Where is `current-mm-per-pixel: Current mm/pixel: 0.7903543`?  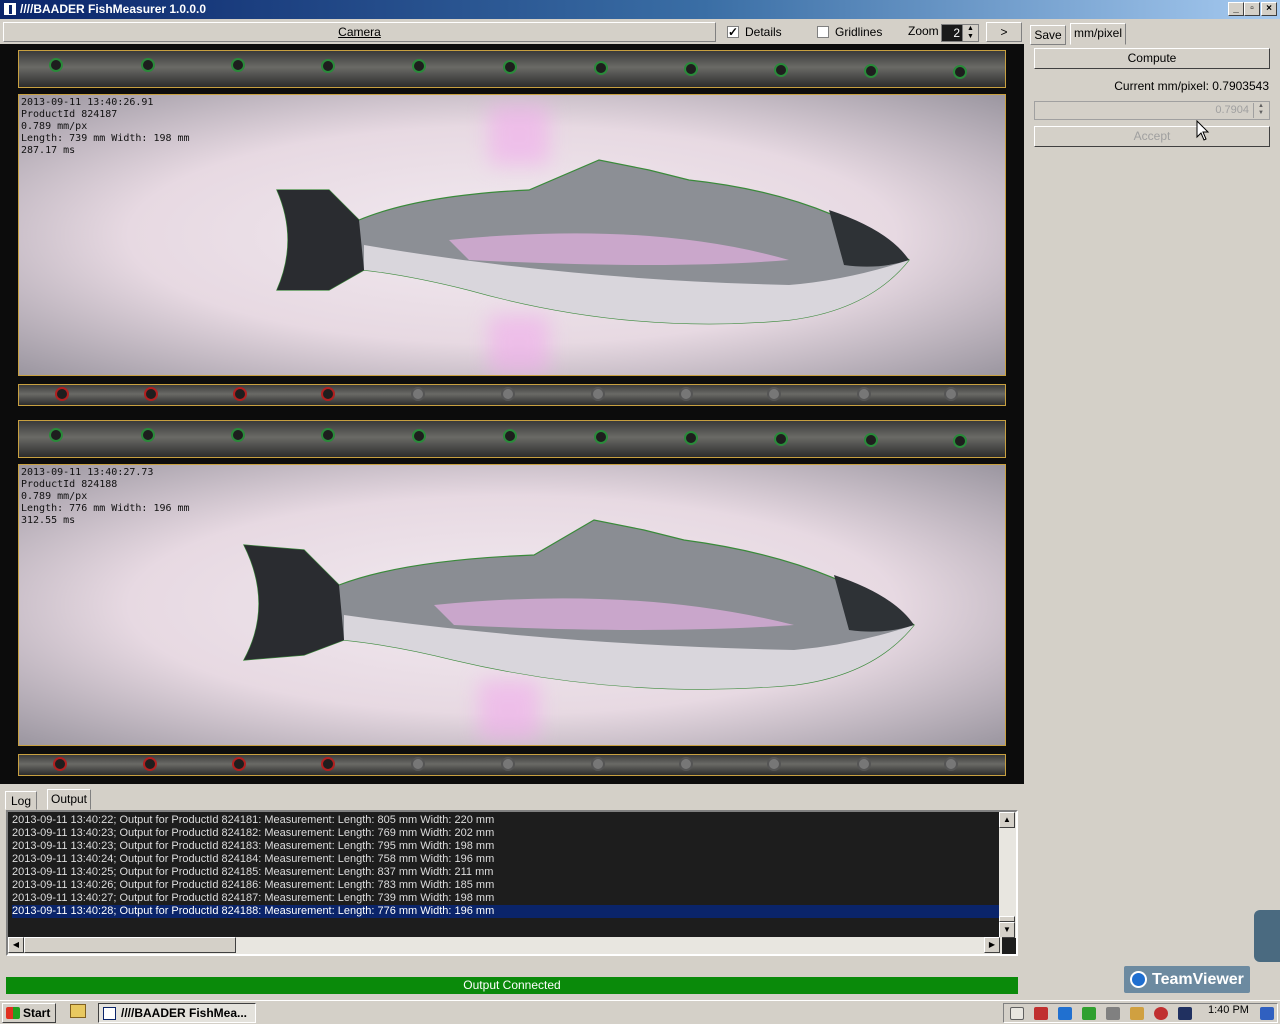
current-mm-per-pixel: Current mm/pixel: 0.7903543 is located at coordinates (1191, 86).